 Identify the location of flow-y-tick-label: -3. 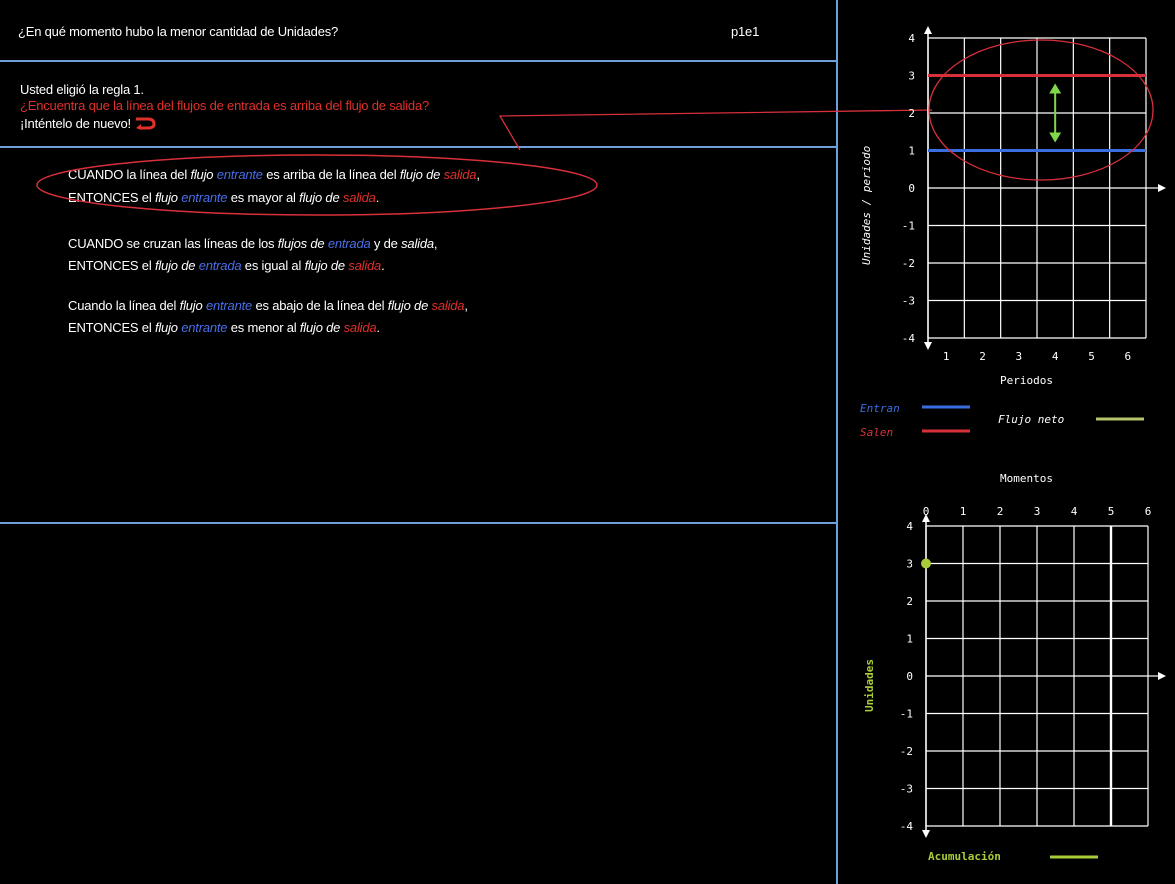
(908, 301).